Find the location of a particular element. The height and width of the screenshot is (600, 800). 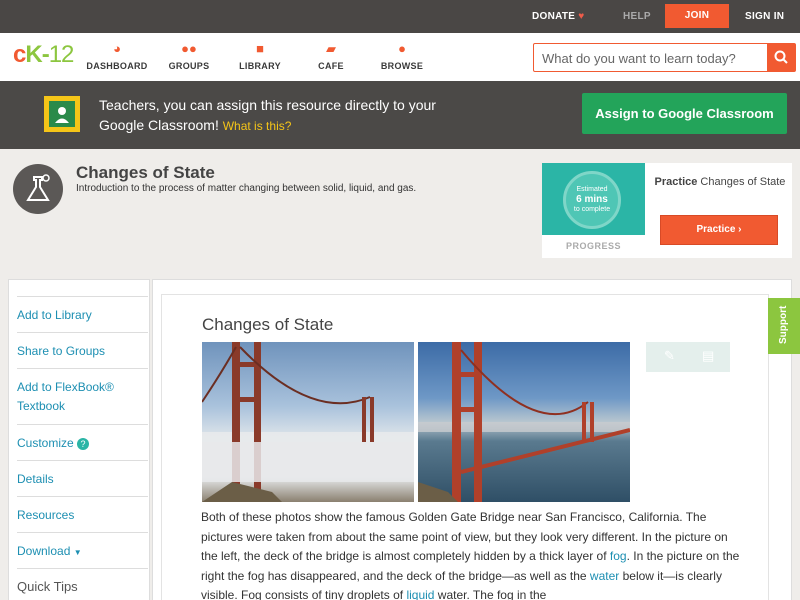

liquid-link: liquid is located at coordinates (420, 594).